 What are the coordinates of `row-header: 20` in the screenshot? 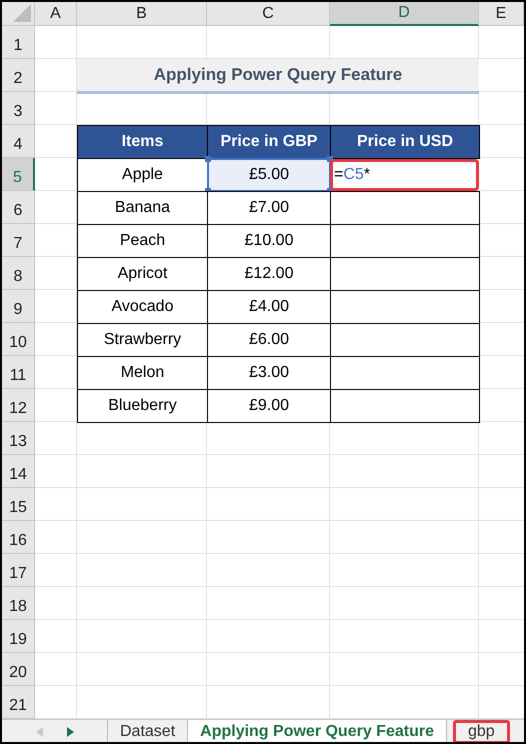 It's located at (18, 669).